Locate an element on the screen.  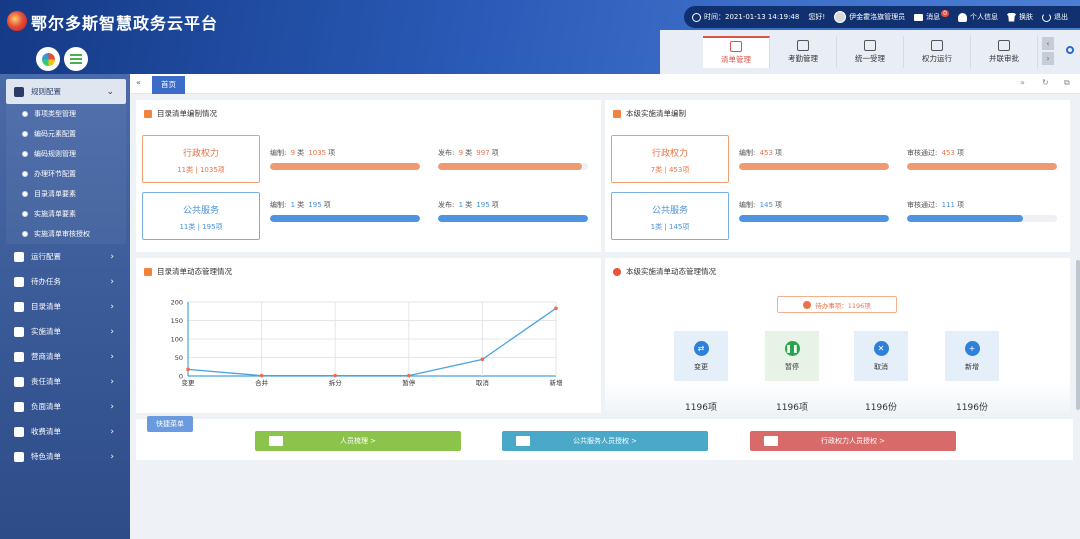
quick-menu-title: 快捷菜单 is located at coordinates (170, 424).